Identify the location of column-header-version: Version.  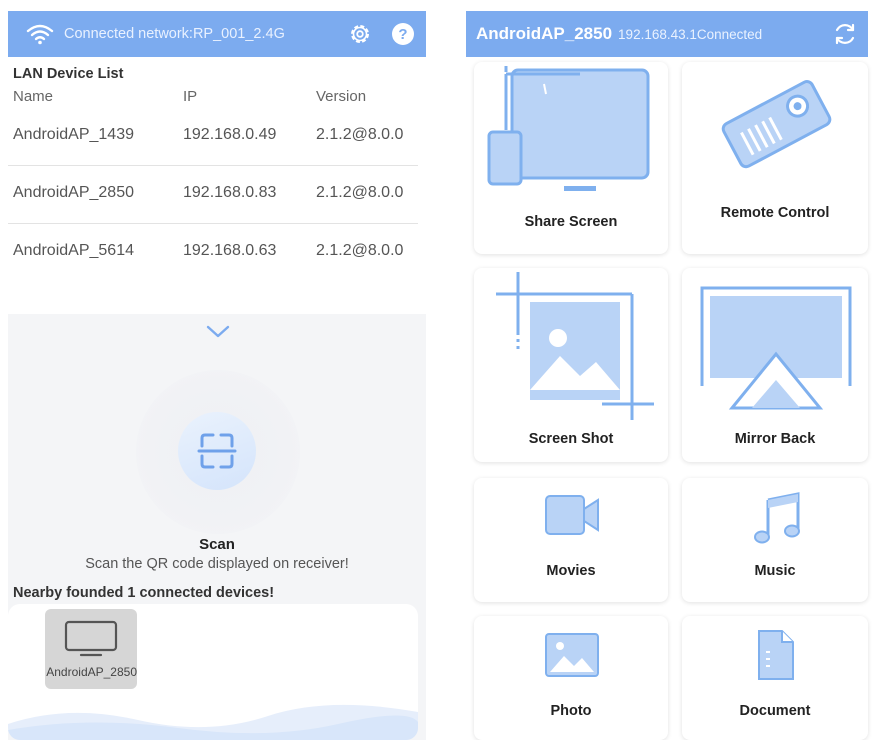
(341, 96).